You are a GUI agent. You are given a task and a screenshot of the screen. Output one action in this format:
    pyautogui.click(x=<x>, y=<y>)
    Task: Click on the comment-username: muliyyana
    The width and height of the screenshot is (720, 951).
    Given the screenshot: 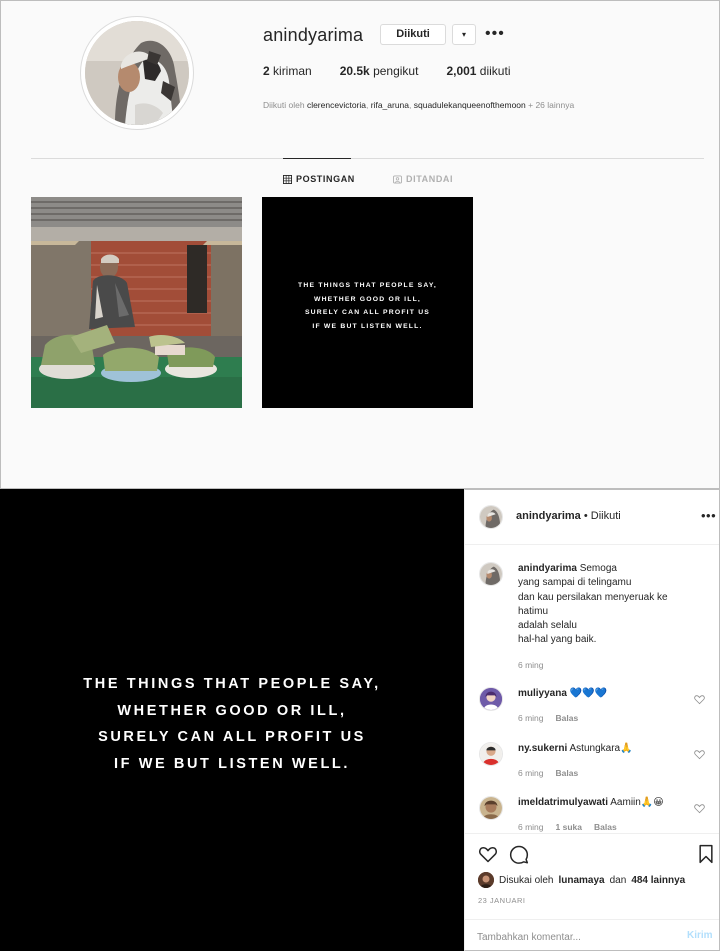 What is the action you would take?
    pyautogui.click(x=542, y=693)
    